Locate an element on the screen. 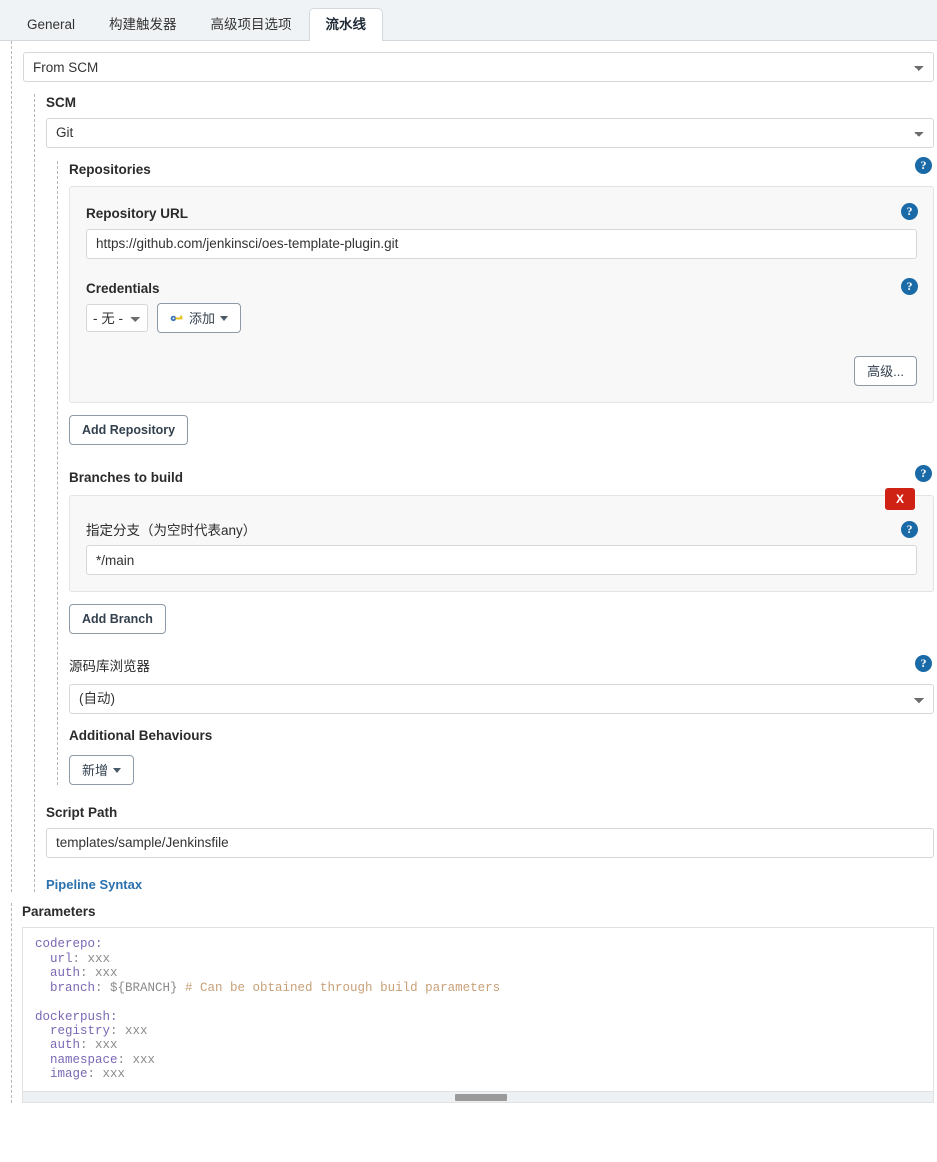 This screenshot has width=937, height=1162. add-credentials-label: 添加 is located at coordinates (202, 318).